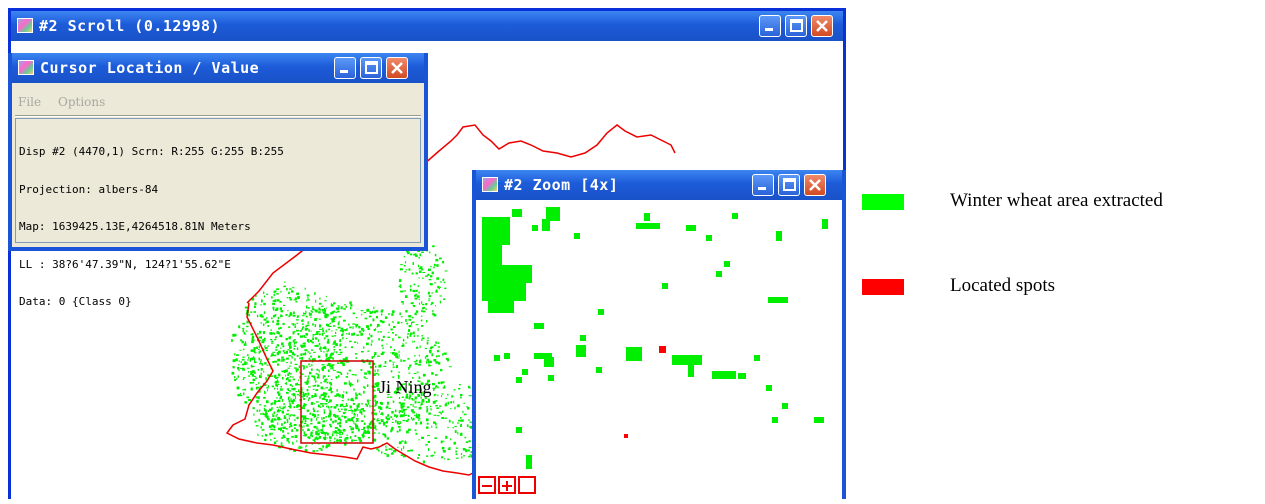  What do you see at coordinates (135, 226) in the screenshot?
I see `readout-line-map: Map: 1639425.13E,4264518.81N Meters` at bounding box center [135, 226].